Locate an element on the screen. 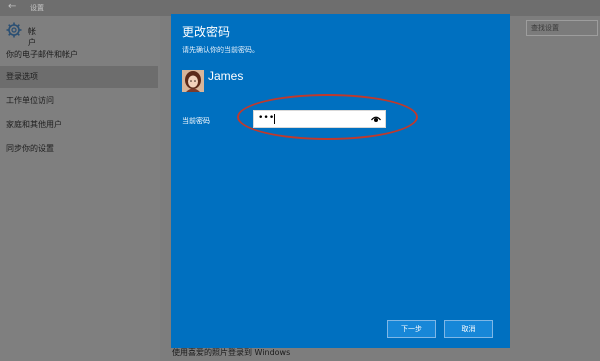 This screenshot has height=361, width=600. user-name: James is located at coordinates (226, 76).